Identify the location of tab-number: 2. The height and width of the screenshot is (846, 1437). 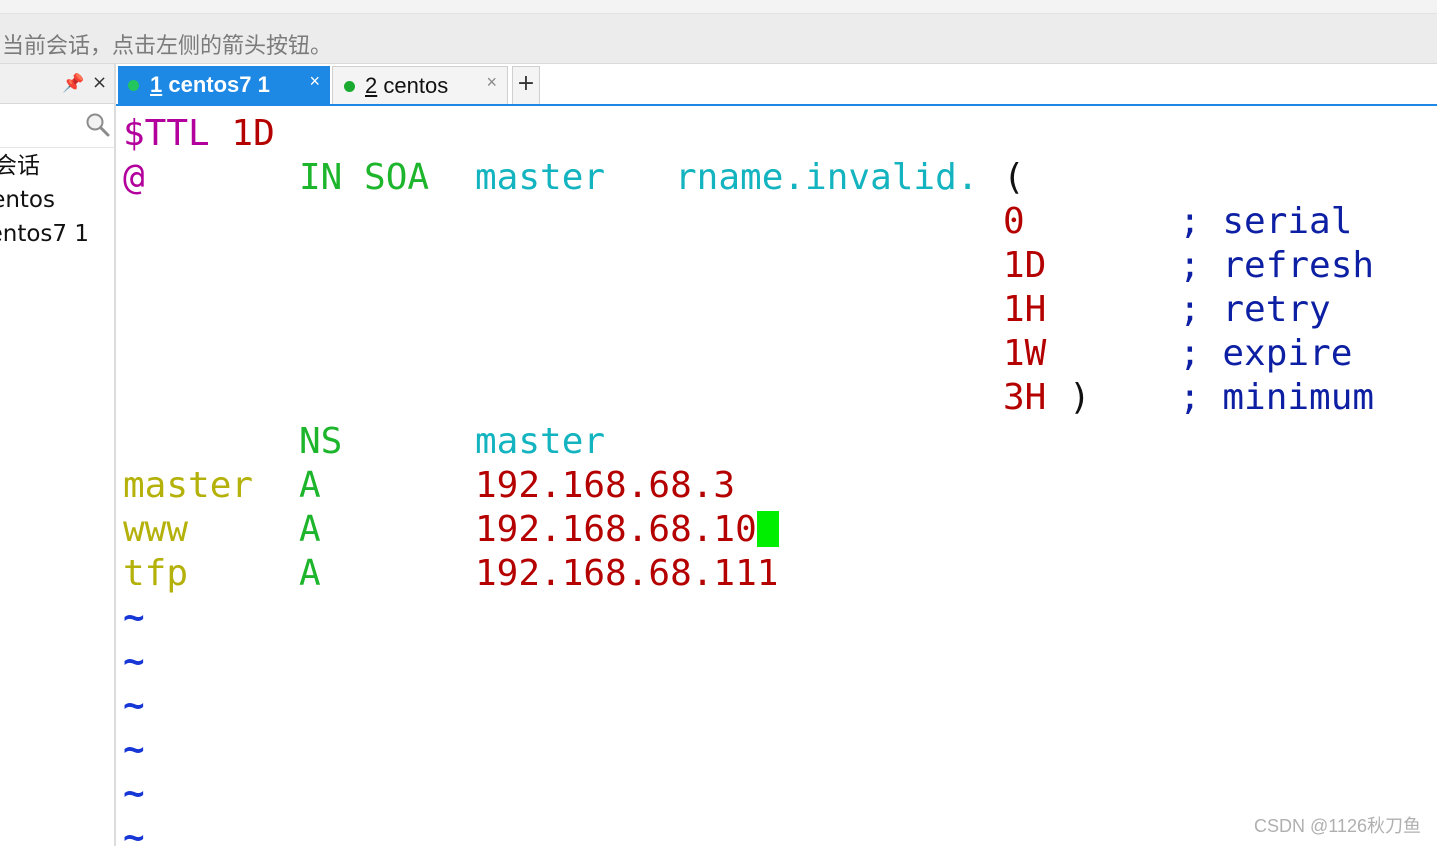
(371, 85).